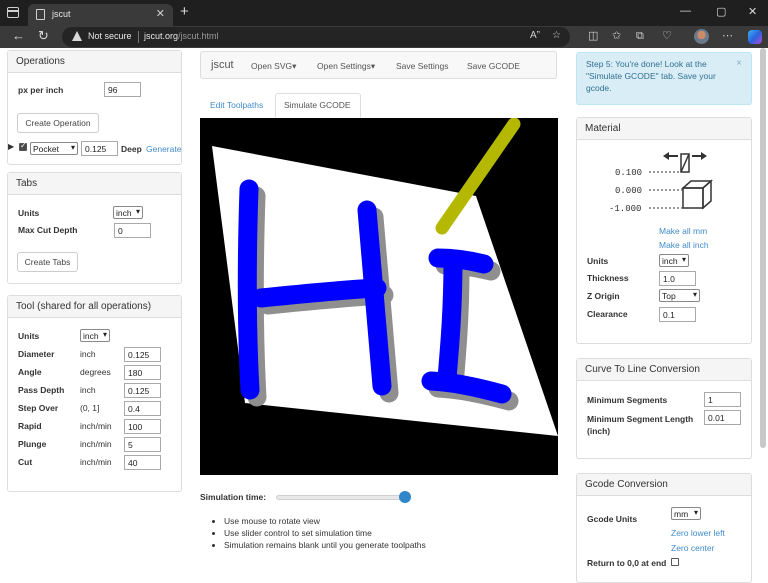  Describe the element at coordinates (23, 146) in the screenshot. I see `operation-enabled-checkbox` at that location.